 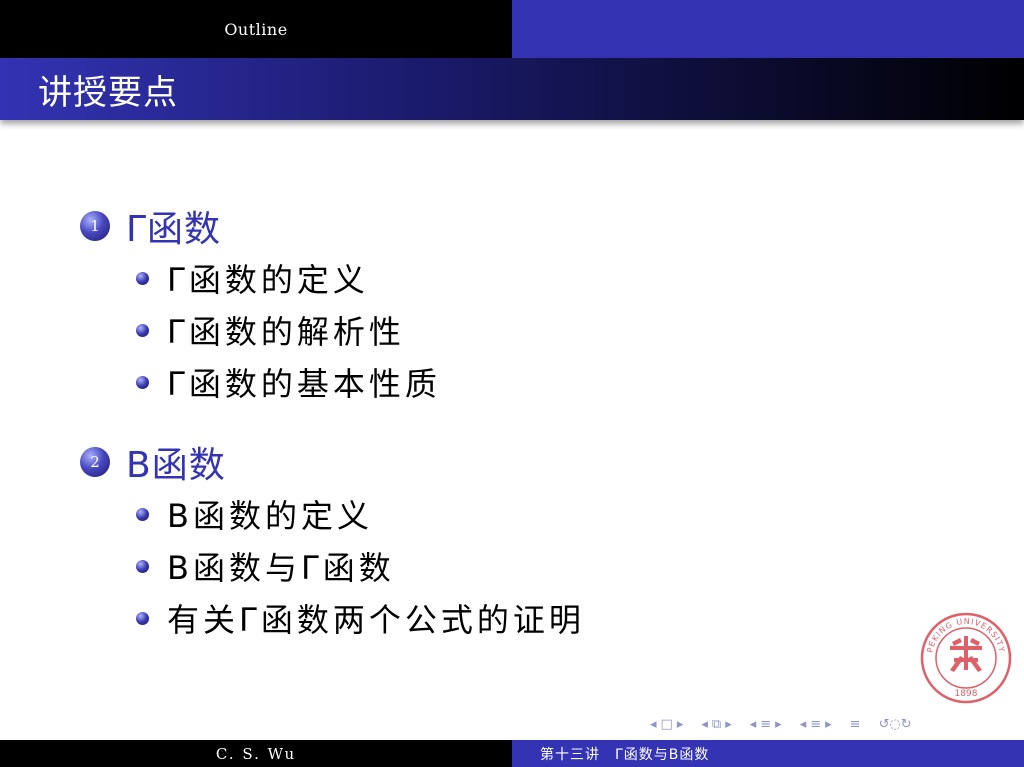 I want to click on subsection-icon: ⧉, so click(x=716, y=724).